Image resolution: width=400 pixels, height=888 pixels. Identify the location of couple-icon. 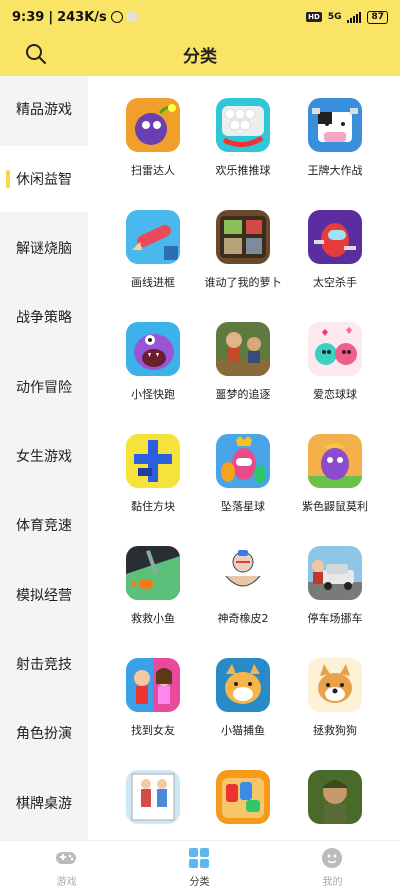
(153, 685).